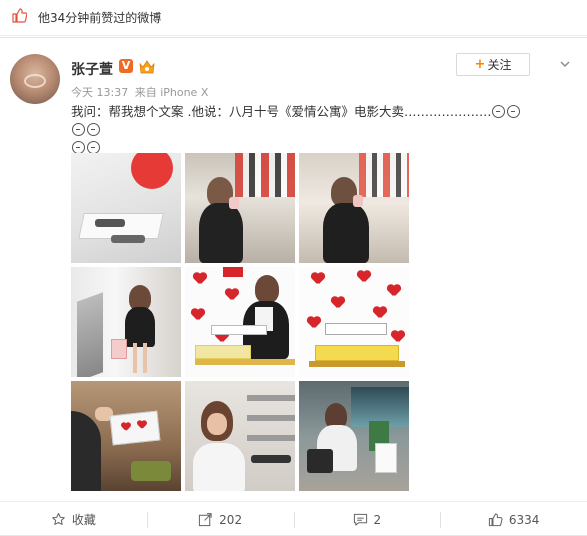 The height and width of the screenshot is (536, 587). What do you see at coordinates (100, 18) in the screenshot?
I see `liked-notice-text: 他34分钟前赞过的微博` at bounding box center [100, 18].